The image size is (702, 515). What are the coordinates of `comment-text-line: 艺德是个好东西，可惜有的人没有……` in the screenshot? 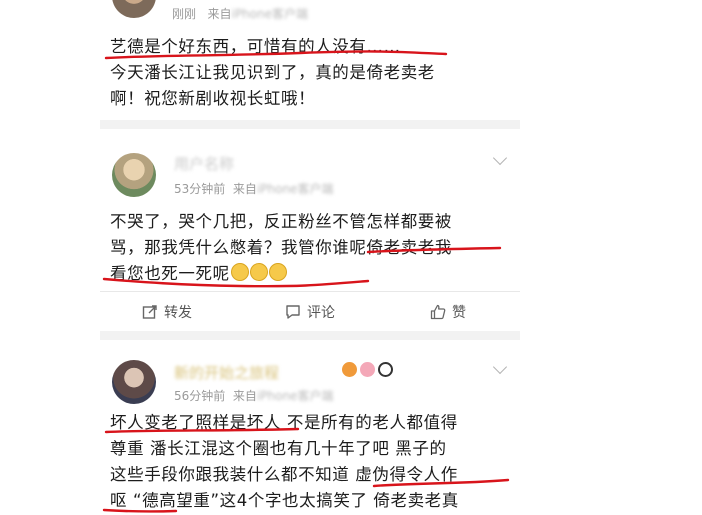 It's located at (255, 46).